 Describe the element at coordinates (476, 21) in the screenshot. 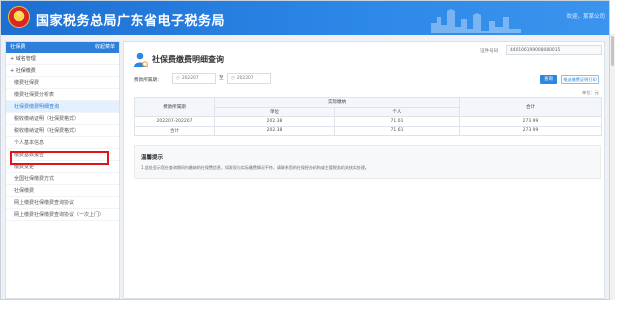

I see `skyline-decoration` at that location.